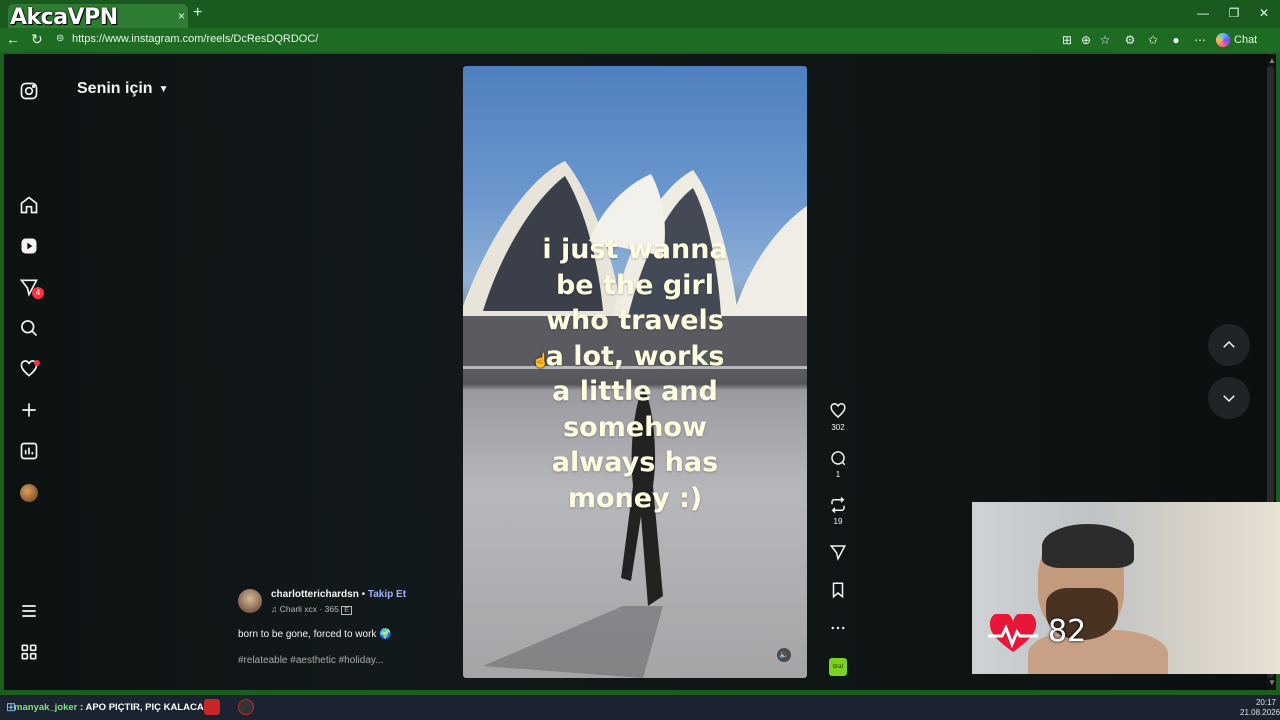 The width and height of the screenshot is (1280, 720). Describe the element at coordinates (29, 652) in the screenshot. I see `more-apps-icon` at that location.